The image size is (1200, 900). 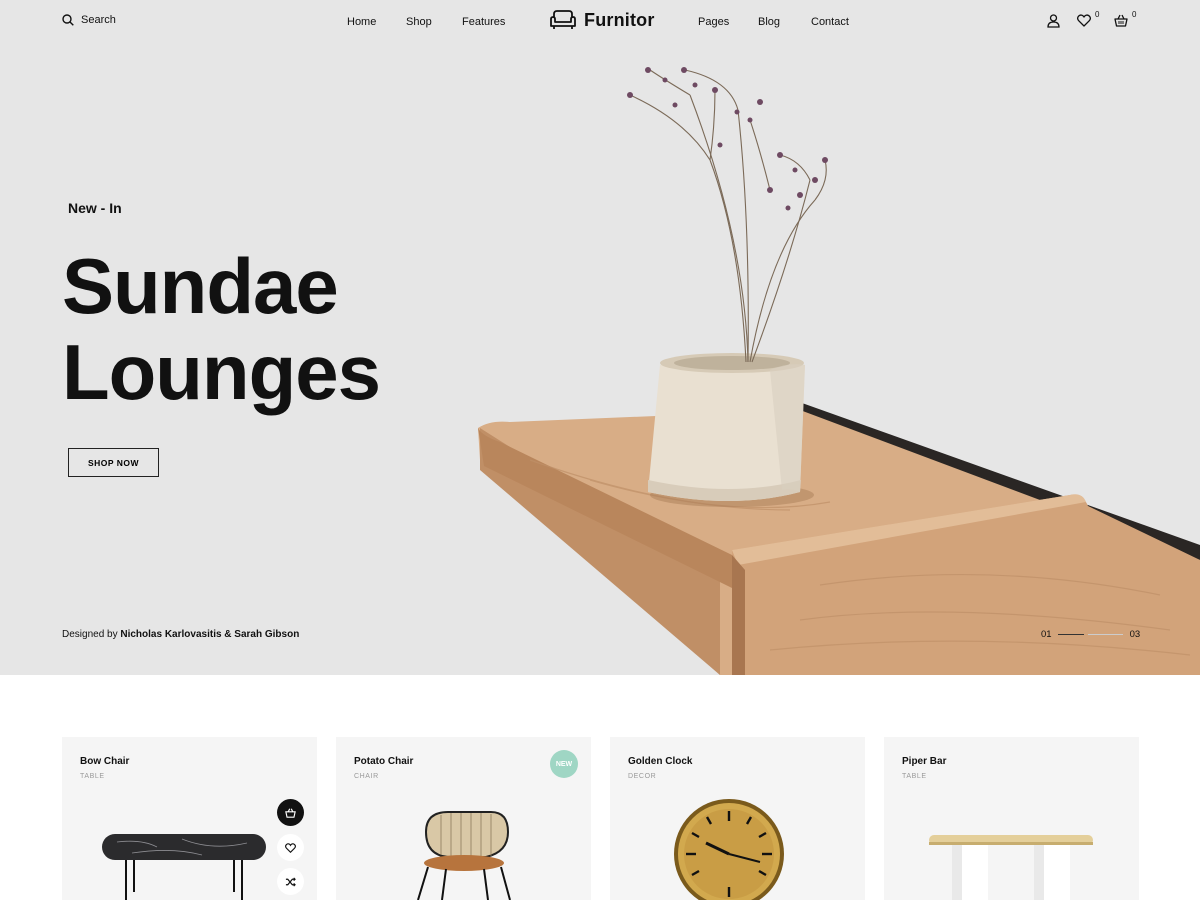 I want to click on search-button: Search, so click(x=89, y=20).